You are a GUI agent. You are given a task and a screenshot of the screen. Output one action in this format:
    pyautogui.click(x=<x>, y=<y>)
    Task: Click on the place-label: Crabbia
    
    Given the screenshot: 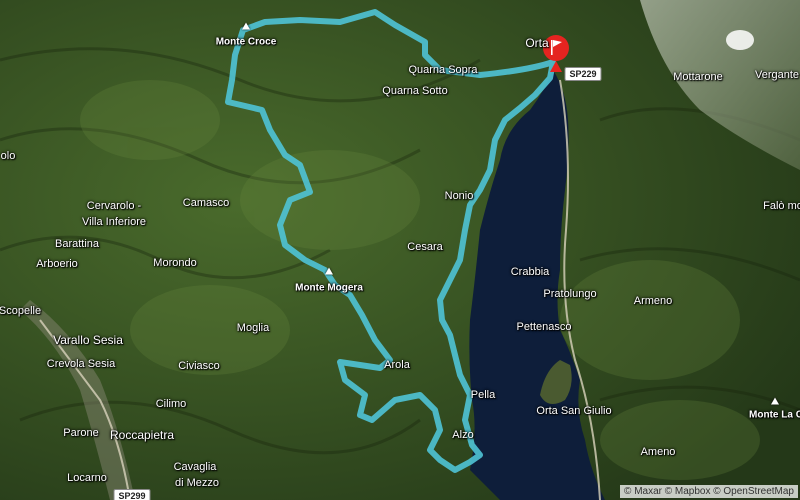 What is the action you would take?
    pyautogui.click(x=530, y=272)
    